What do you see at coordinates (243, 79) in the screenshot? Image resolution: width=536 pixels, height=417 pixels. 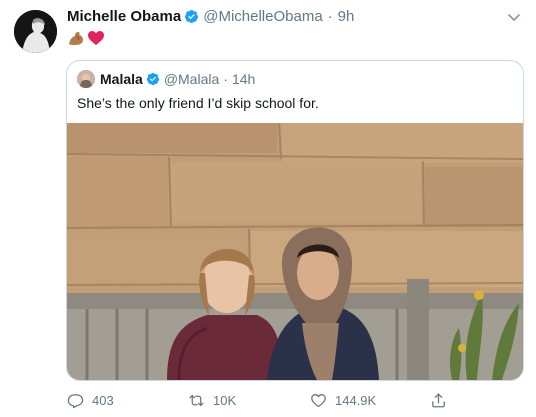 I see `quoted-tweet-timestamp: 14h` at bounding box center [243, 79].